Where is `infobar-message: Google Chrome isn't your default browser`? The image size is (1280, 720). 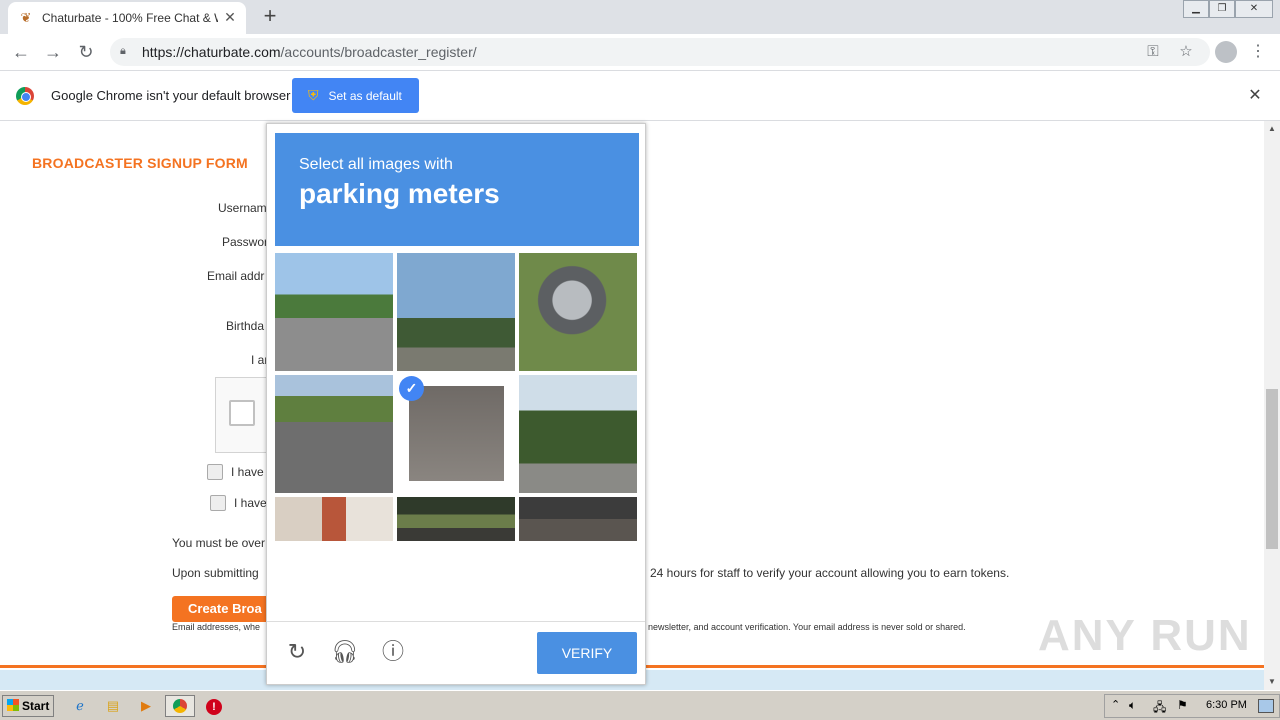 infobar-message: Google Chrome isn't your default browser is located at coordinates (171, 95).